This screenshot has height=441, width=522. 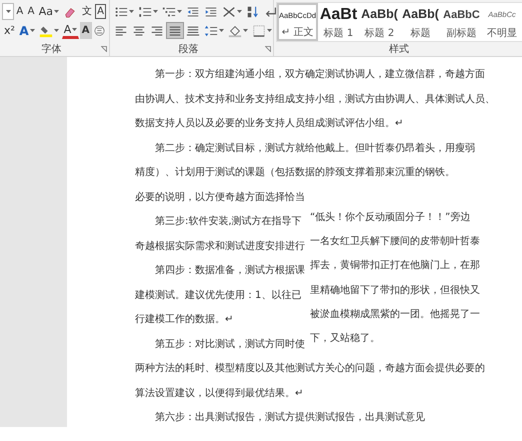 What do you see at coordinates (235, 31) in the screenshot?
I see `shading-icon` at bounding box center [235, 31].